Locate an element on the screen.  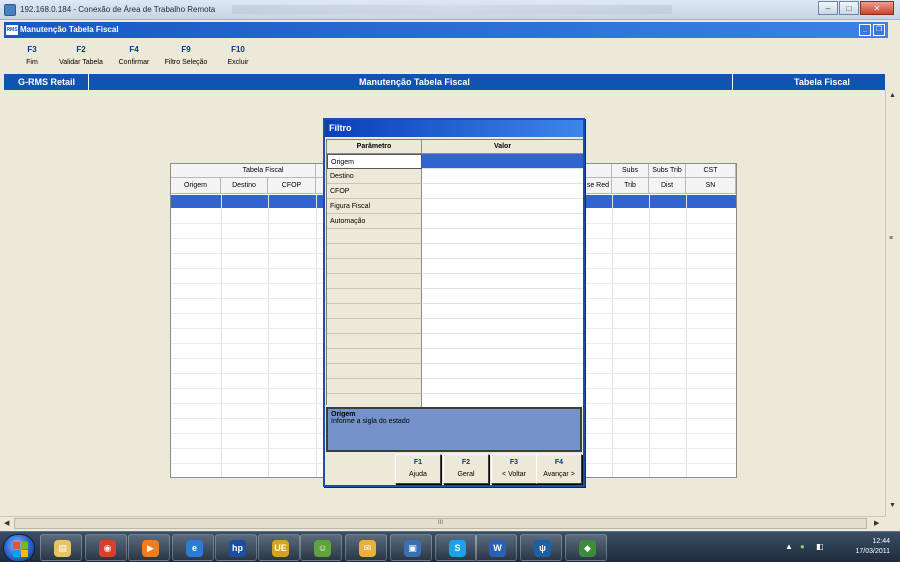
taskbar-word-button: W is located at coordinates (496, 547).